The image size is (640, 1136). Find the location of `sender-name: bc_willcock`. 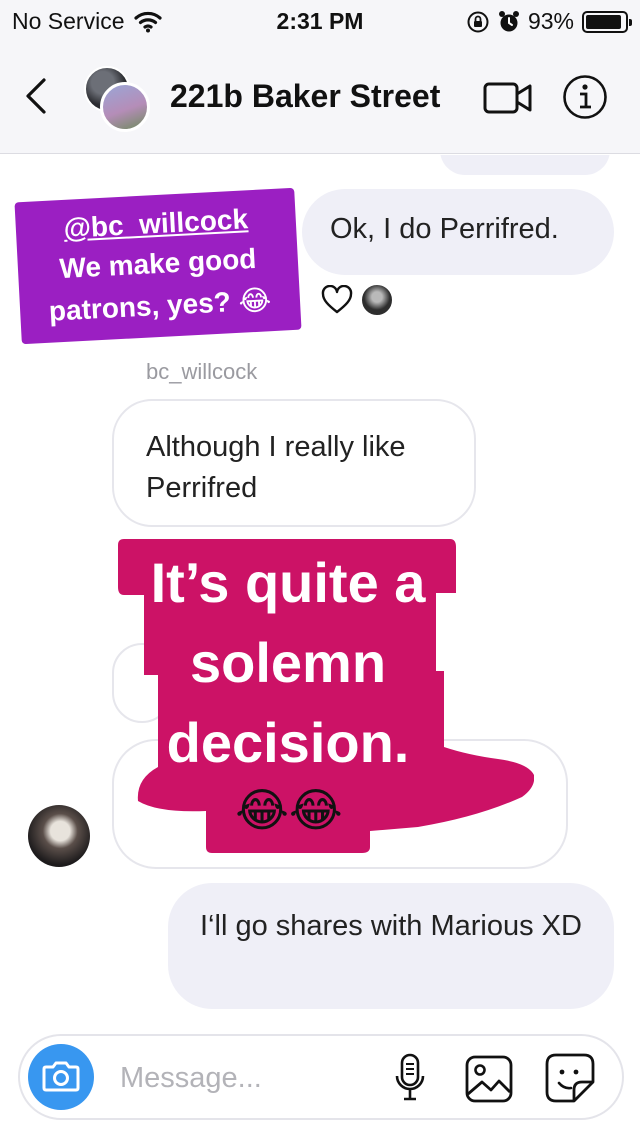

sender-name: bc_willcock is located at coordinates (202, 371).